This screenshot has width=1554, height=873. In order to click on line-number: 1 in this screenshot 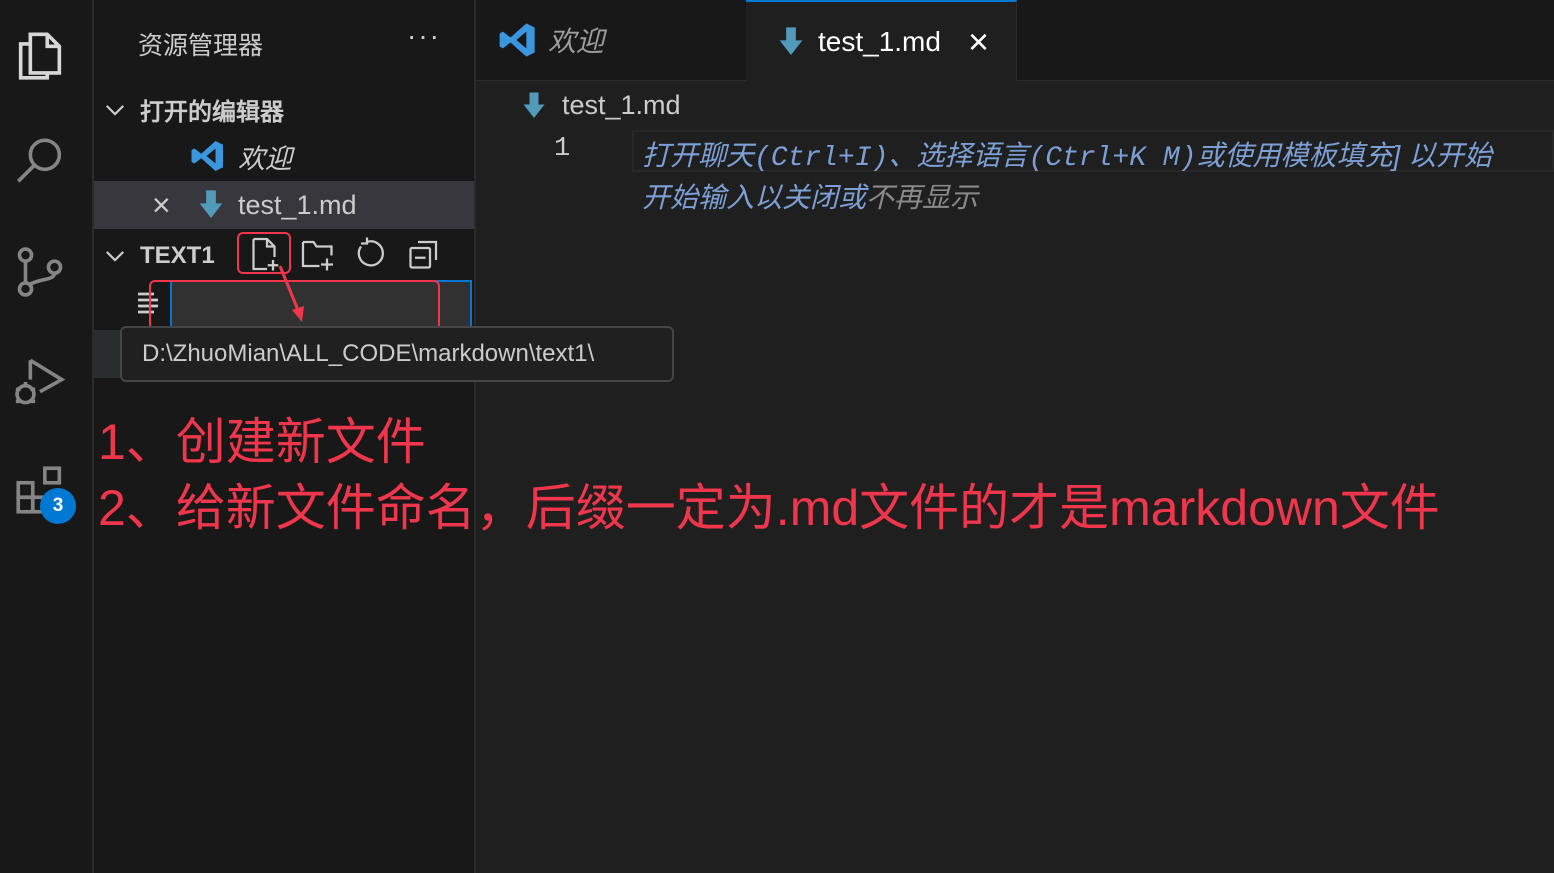, I will do `click(562, 149)`.